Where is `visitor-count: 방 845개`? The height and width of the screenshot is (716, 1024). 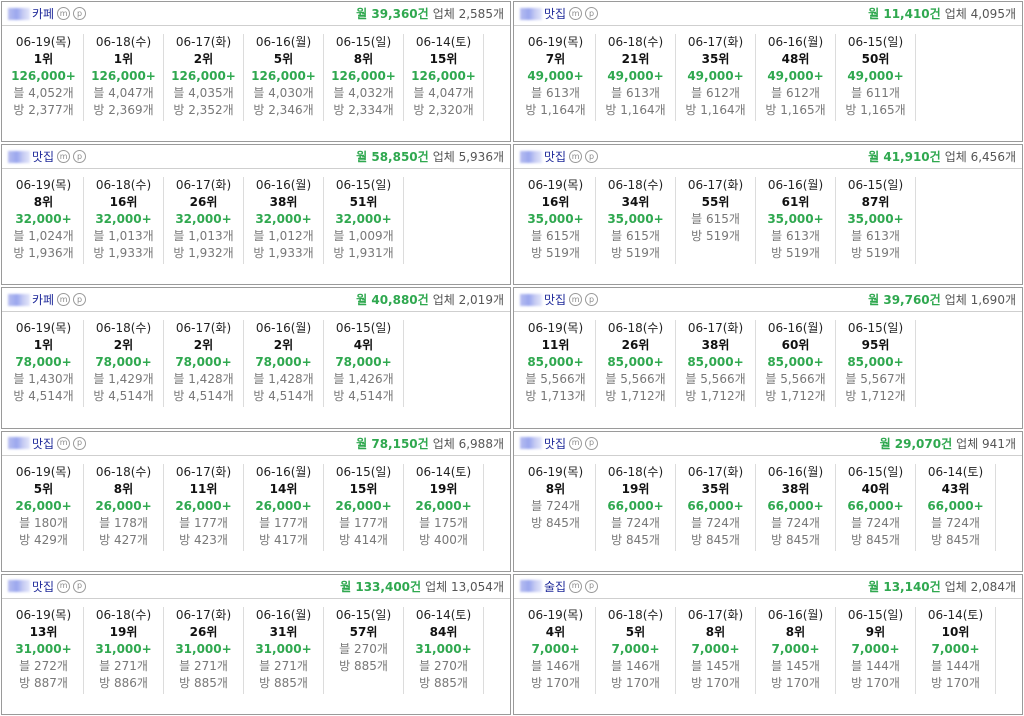
visitor-count: 방 845개 is located at coordinates (875, 539).